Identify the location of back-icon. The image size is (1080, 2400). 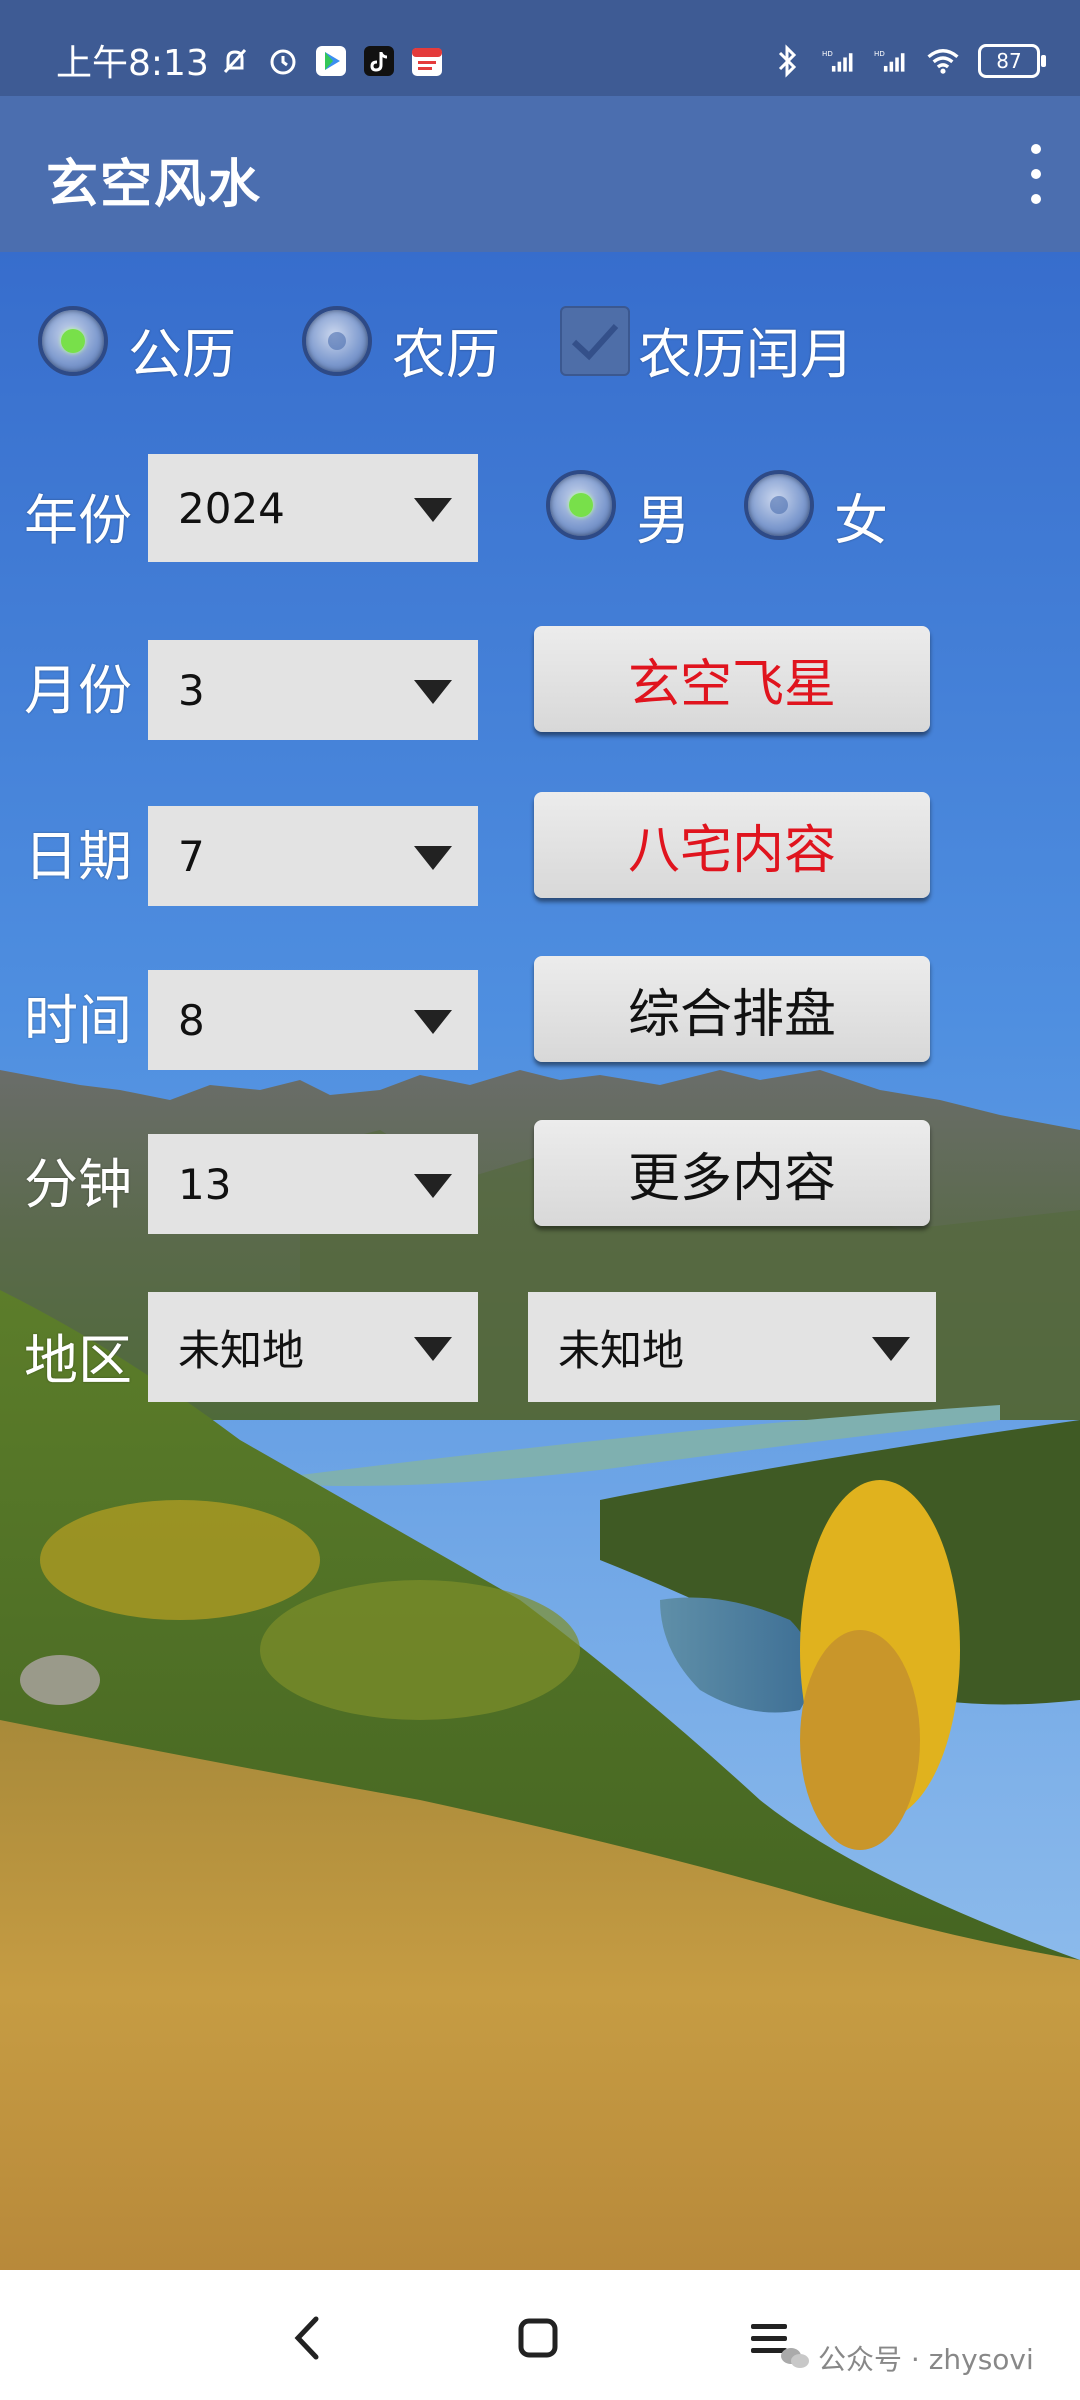
(308, 2338).